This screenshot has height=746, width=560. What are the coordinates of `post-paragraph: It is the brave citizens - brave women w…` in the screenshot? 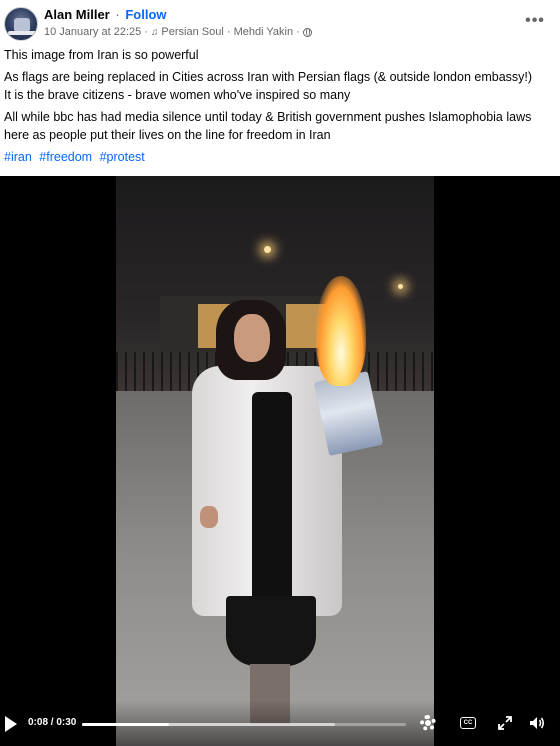 It's located at (177, 95).